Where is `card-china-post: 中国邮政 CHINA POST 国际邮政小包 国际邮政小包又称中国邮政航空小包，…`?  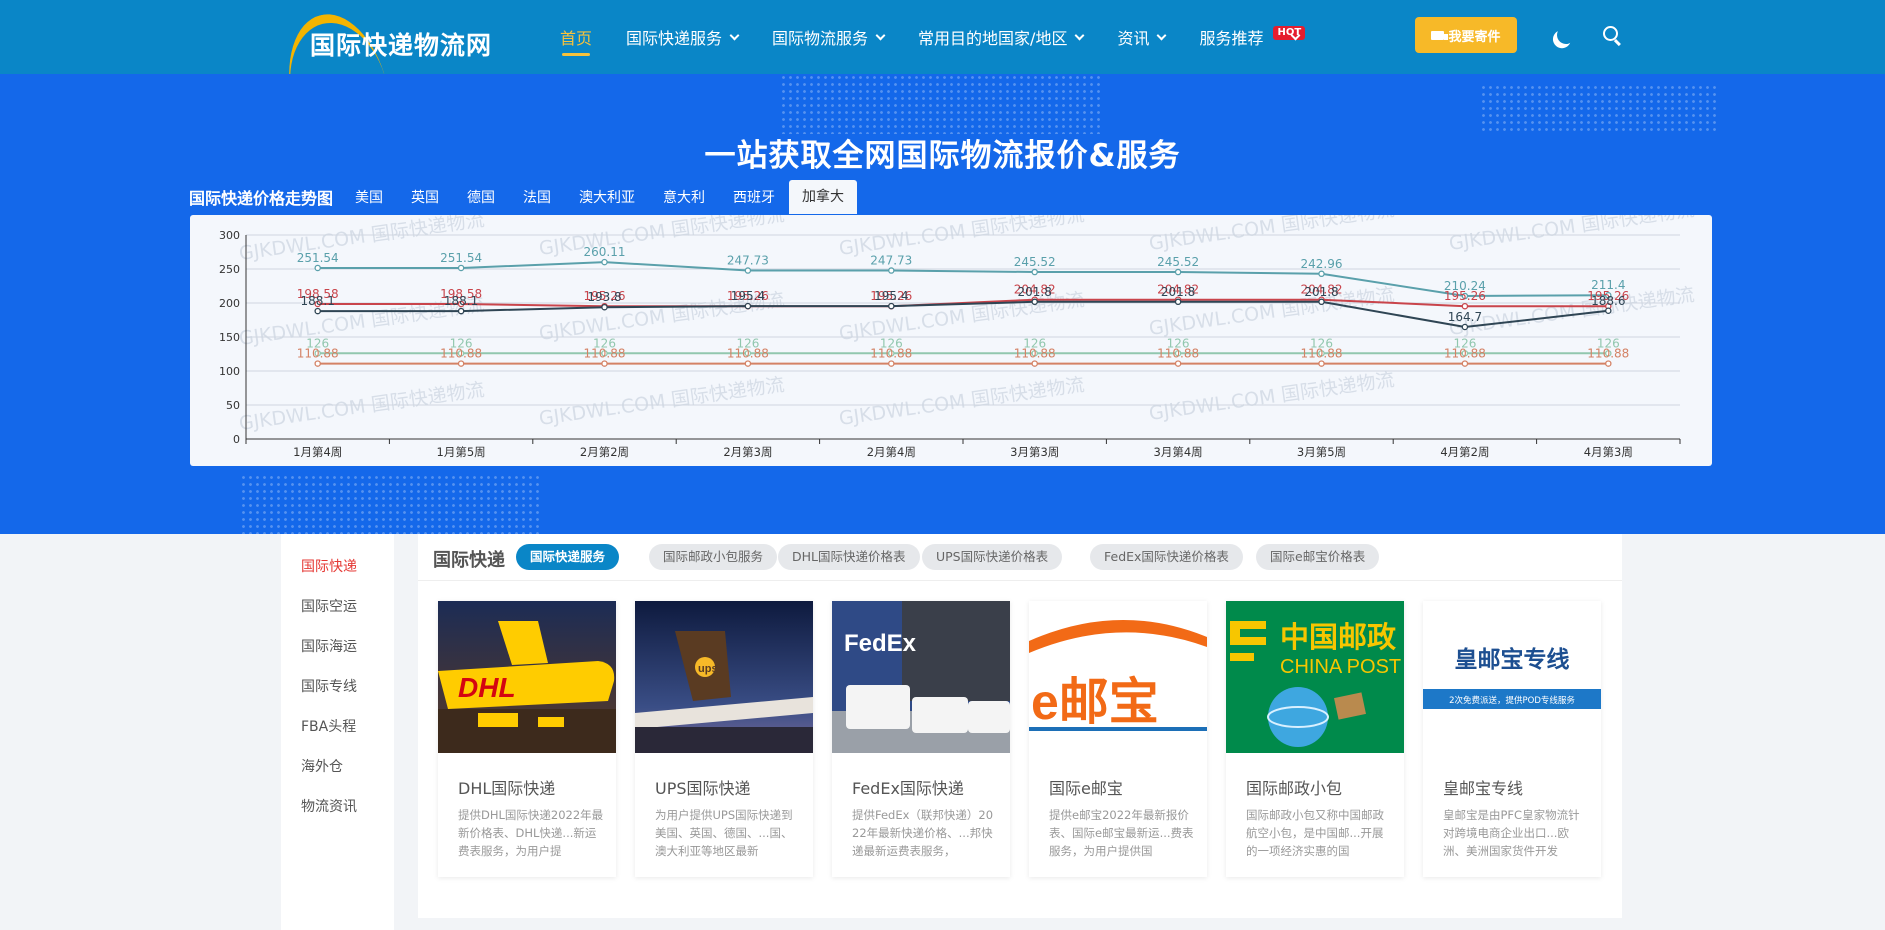
card-china-post: 中国邮政 CHINA POST 国际邮政小包 国际邮政小包又称中国邮政航空小包，… is located at coordinates (1315, 739).